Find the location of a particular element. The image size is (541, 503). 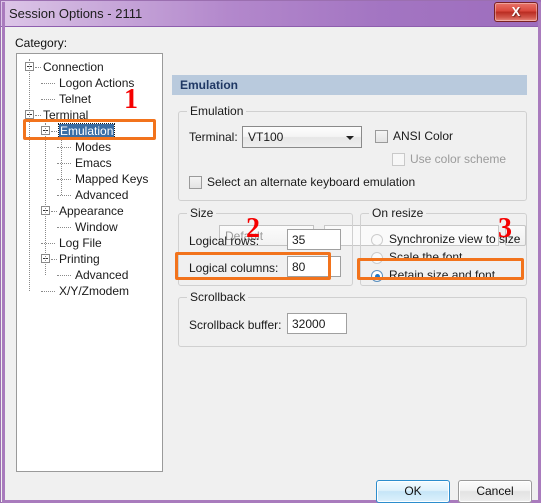

tree-item-window: Window is located at coordinates (89, 227).